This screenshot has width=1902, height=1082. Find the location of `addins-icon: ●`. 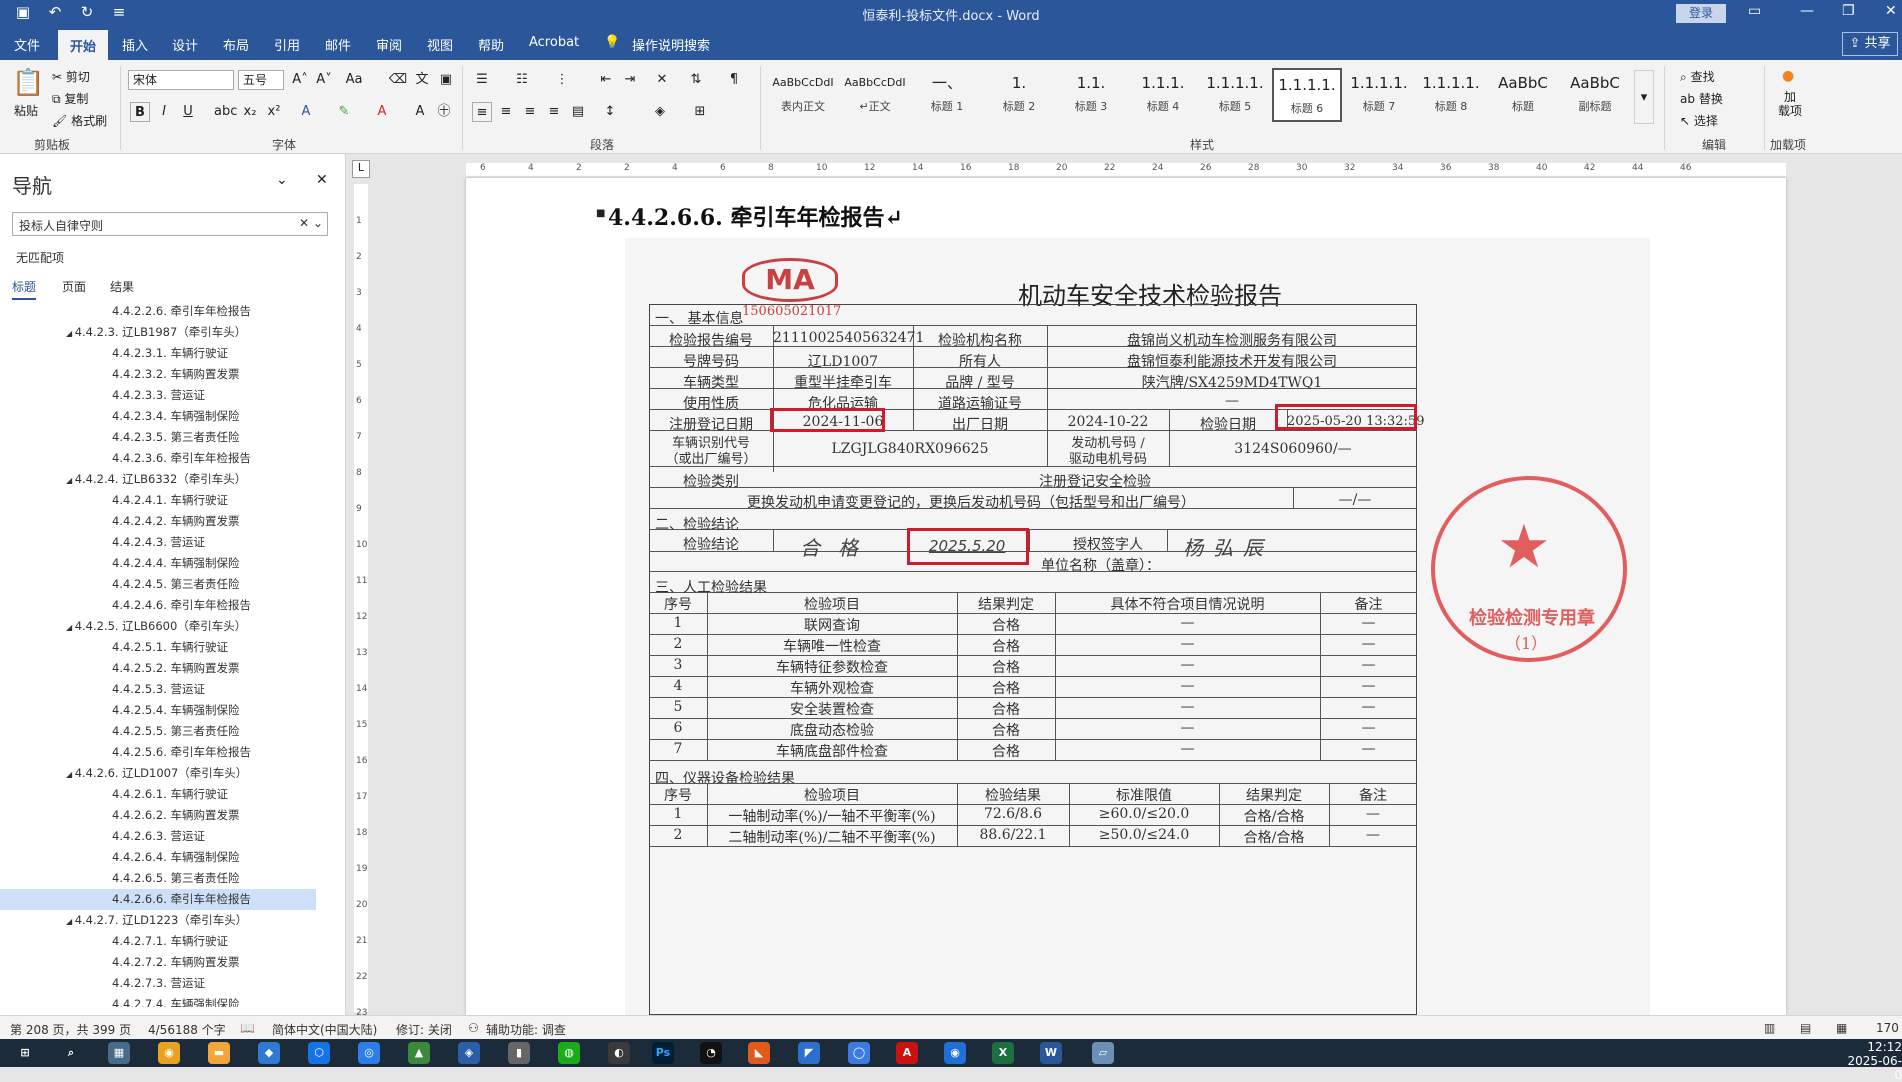

addins-icon: ● is located at coordinates (1788, 76).